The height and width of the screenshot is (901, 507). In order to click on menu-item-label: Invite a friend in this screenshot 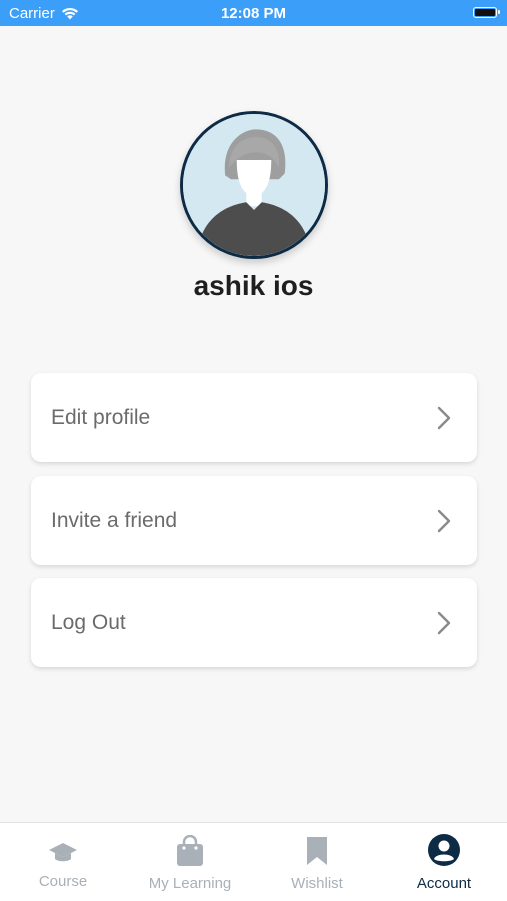, I will do `click(114, 520)`.